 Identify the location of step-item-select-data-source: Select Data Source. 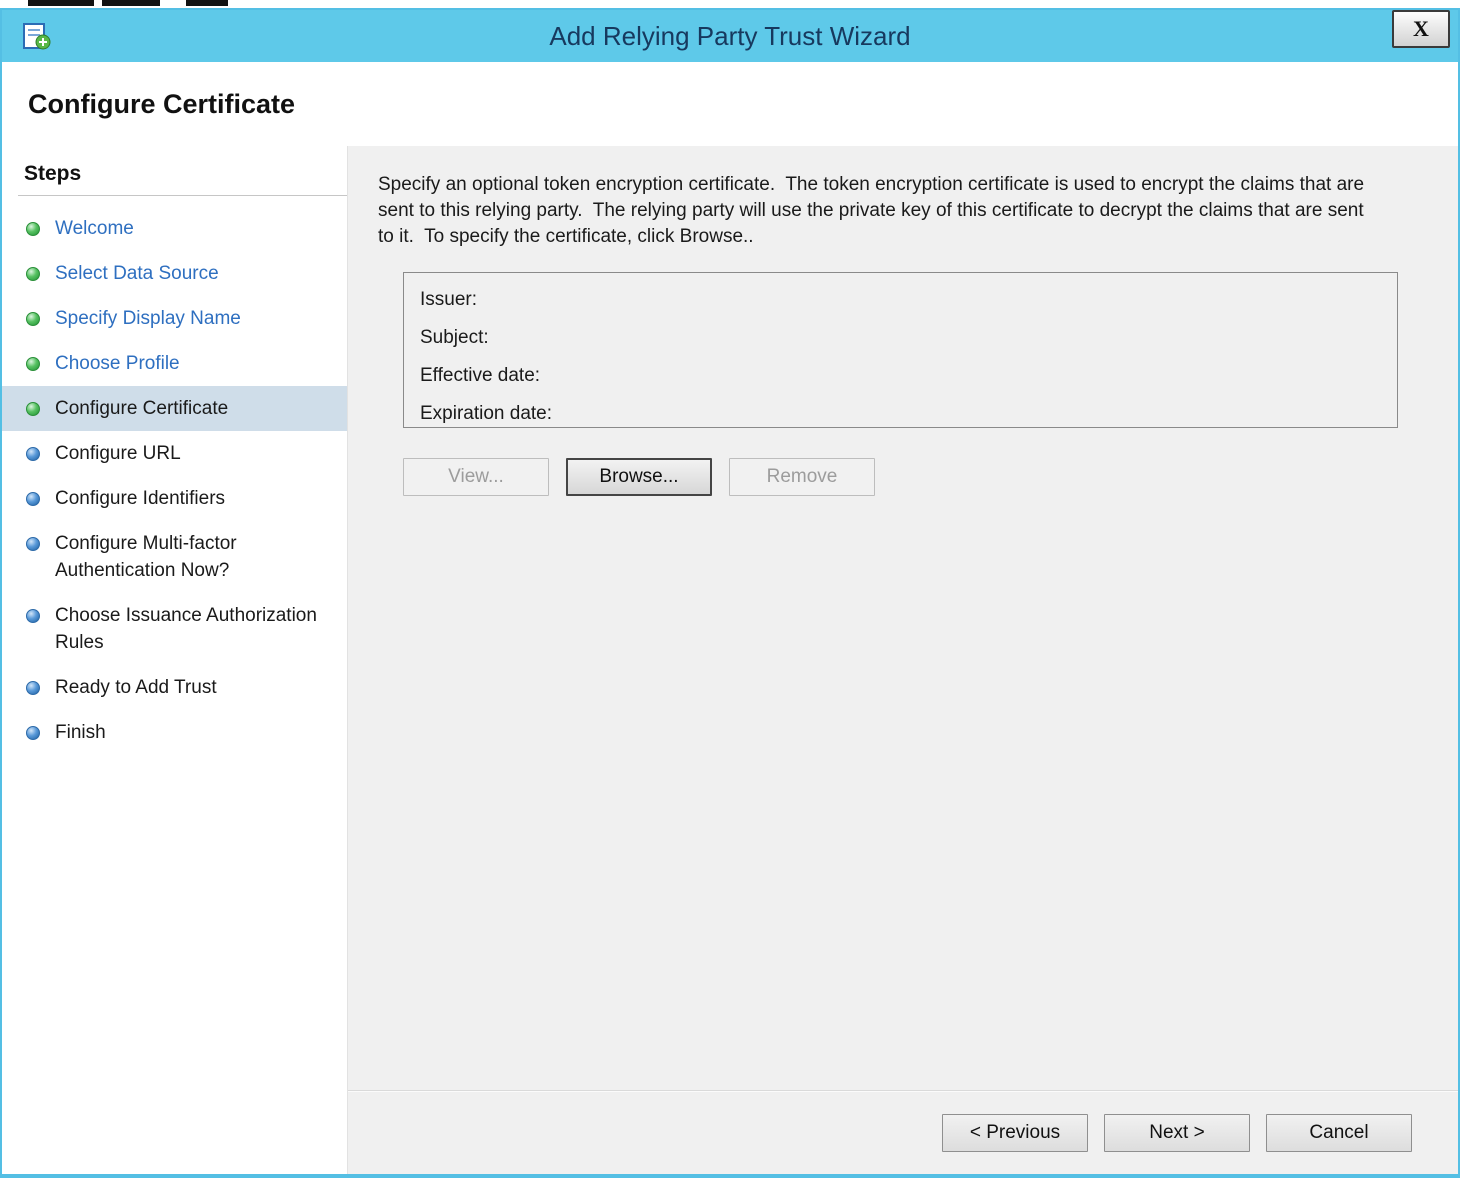
(174, 273).